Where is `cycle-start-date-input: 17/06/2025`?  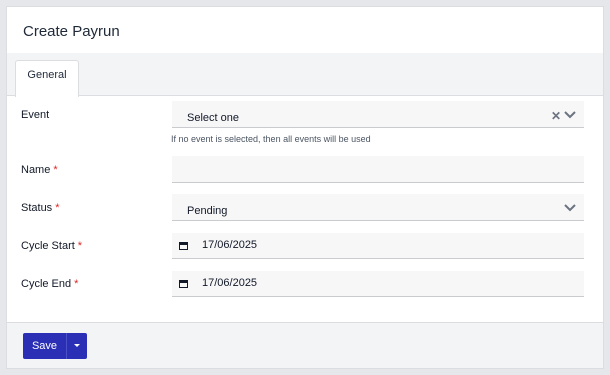
cycle-start-date-input: 17/06/2025 is located at coordinates (378, 246).